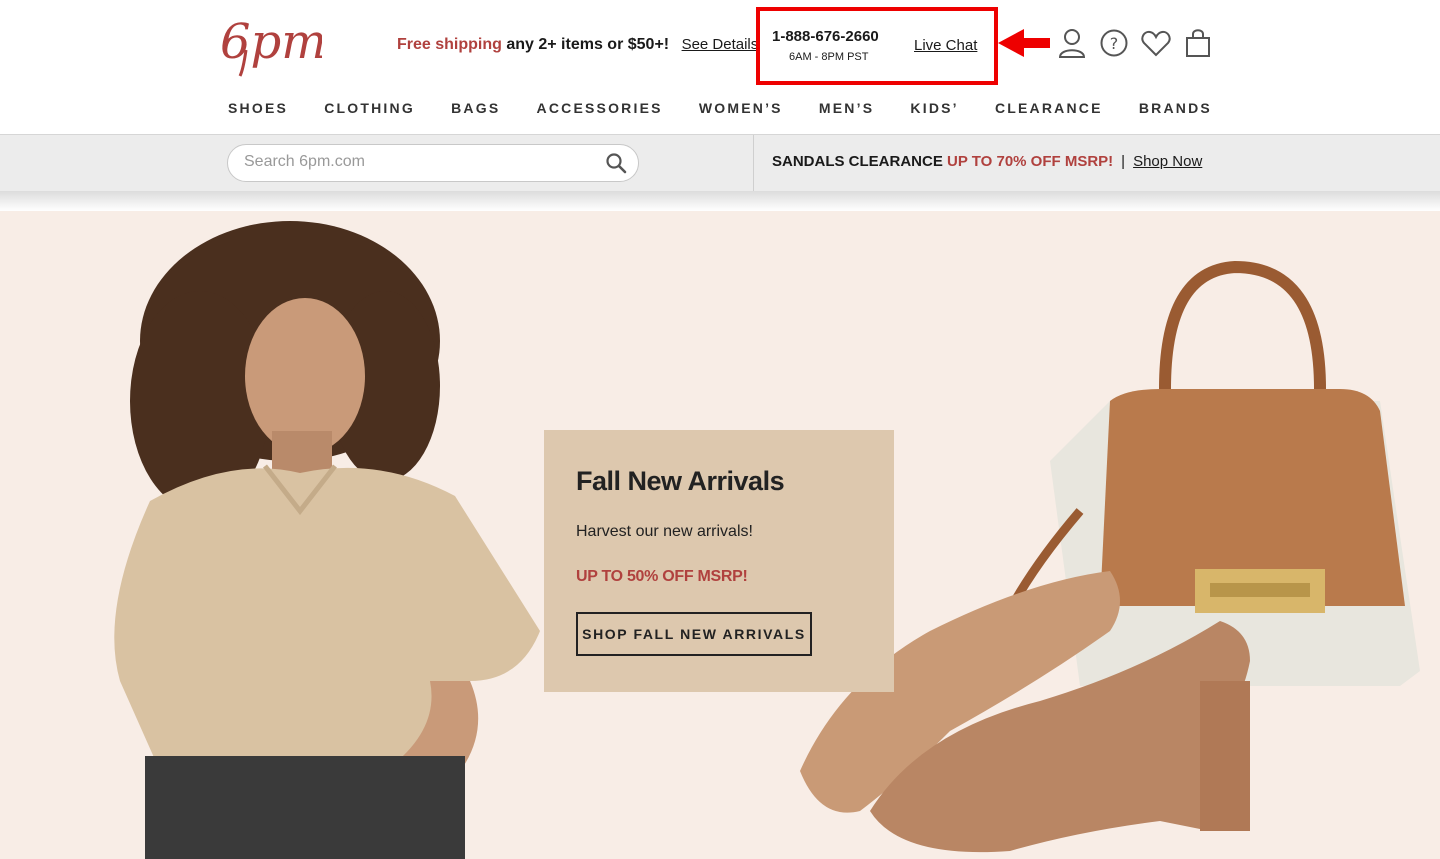 The image size is (1440, 859). Describe the element at coordinates (369, 110) in the screenshot. I see `nav-clothing: CLOTHING` at that location.